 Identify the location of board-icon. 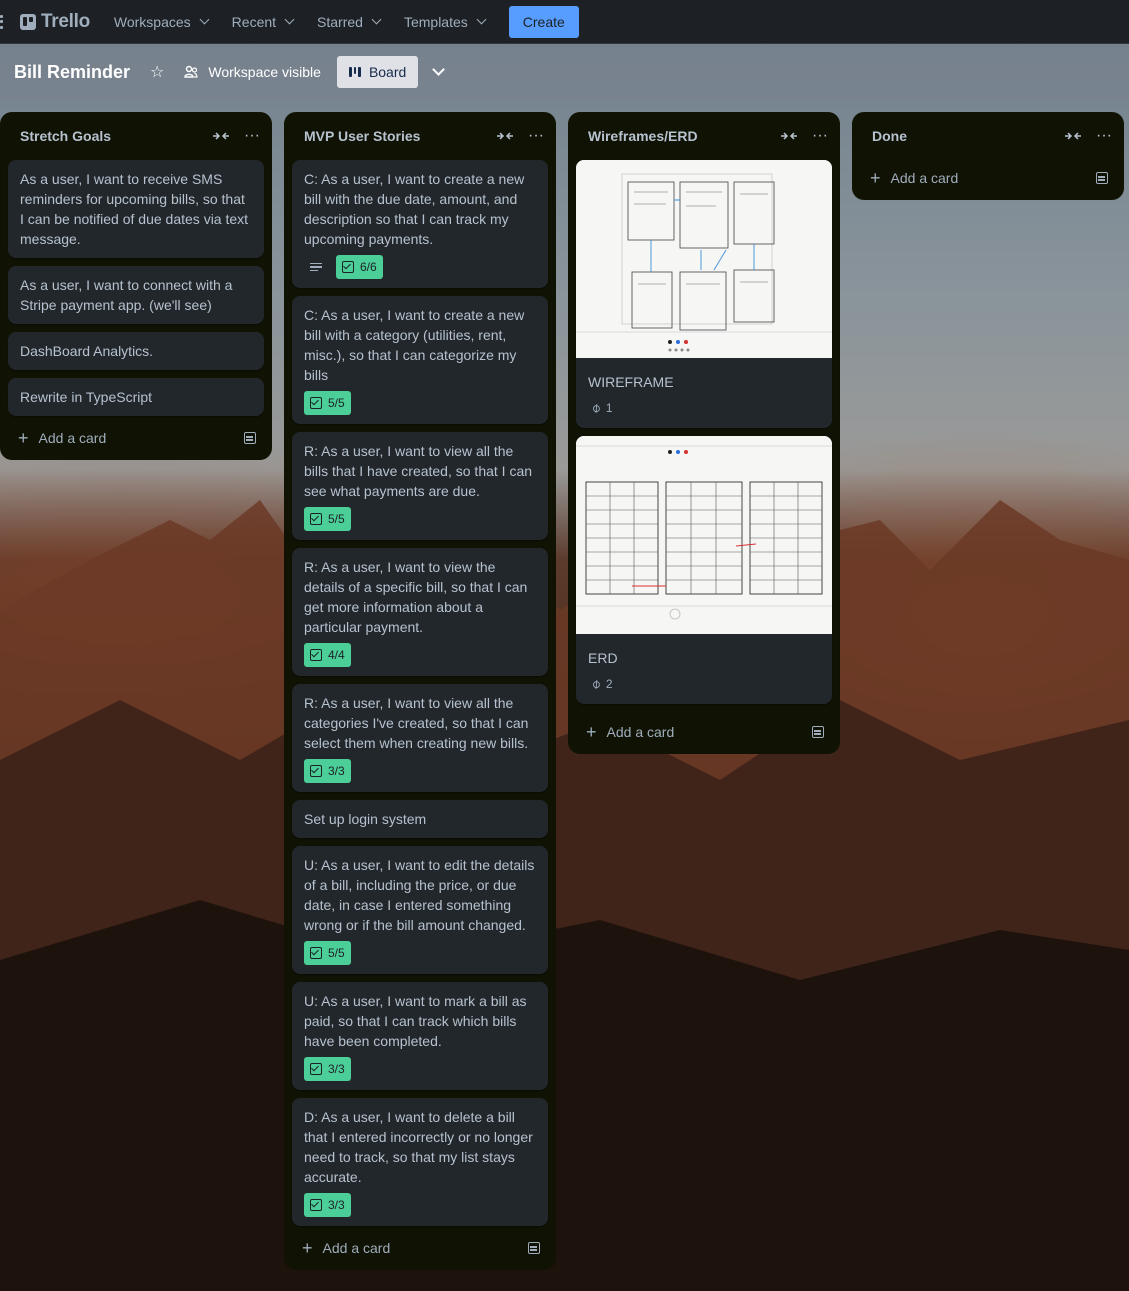
(354, 72).